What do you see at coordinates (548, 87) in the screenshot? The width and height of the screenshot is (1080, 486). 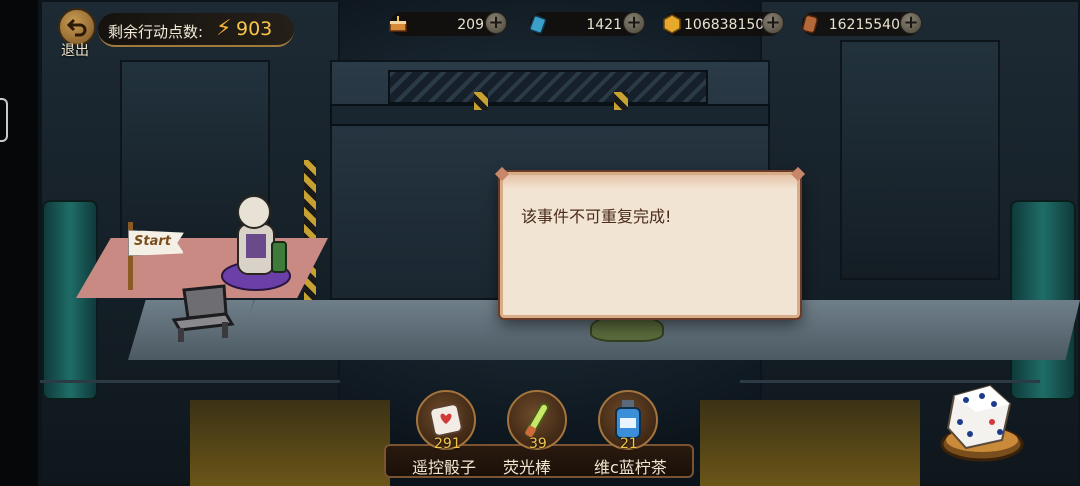 I see `background-truss` at bounding box center [548, 87].